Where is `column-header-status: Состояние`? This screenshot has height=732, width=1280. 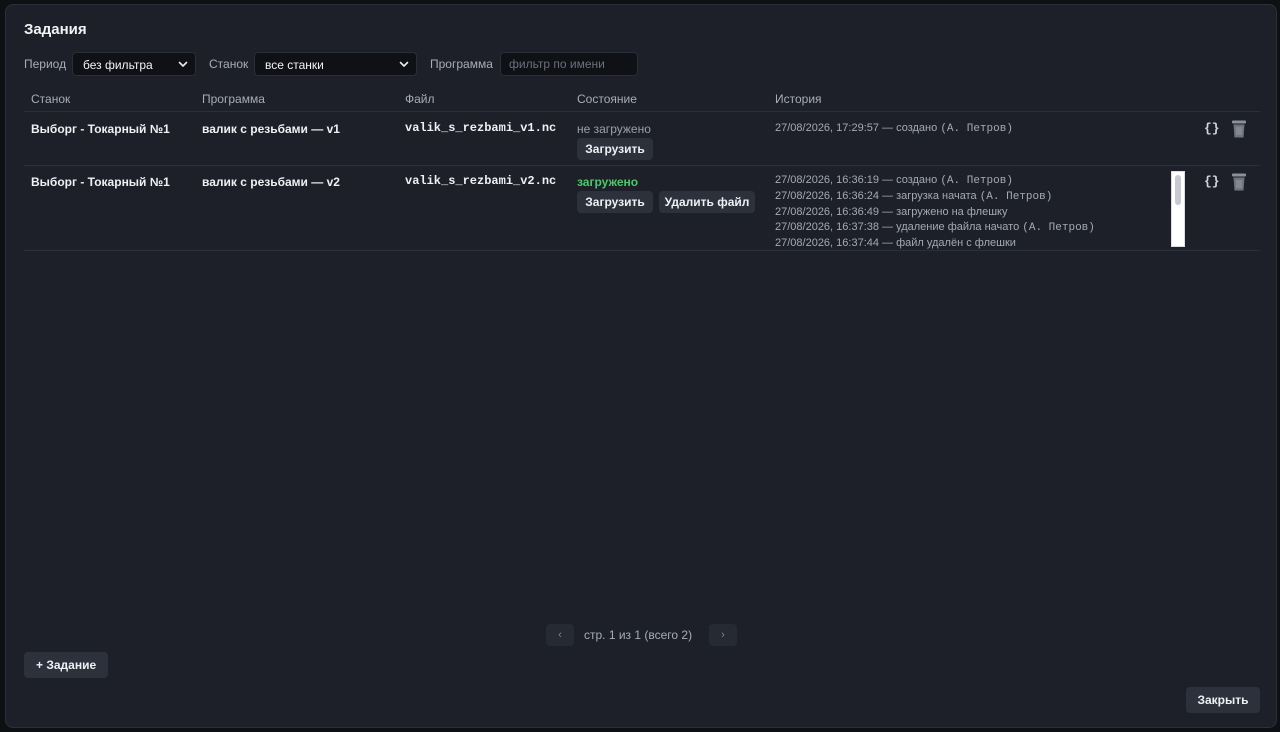 column-header-status: Состояние is located at coordinates (607, 99).